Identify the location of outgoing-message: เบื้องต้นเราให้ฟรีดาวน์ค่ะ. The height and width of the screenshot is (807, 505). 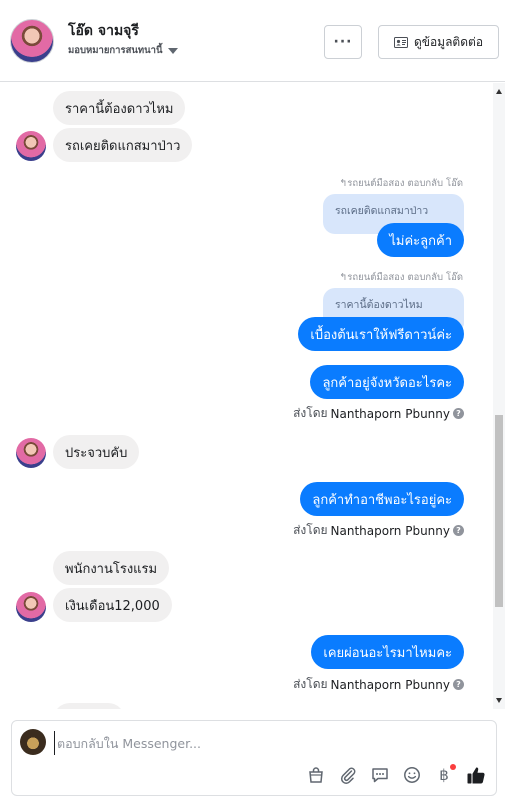
(381, 334).